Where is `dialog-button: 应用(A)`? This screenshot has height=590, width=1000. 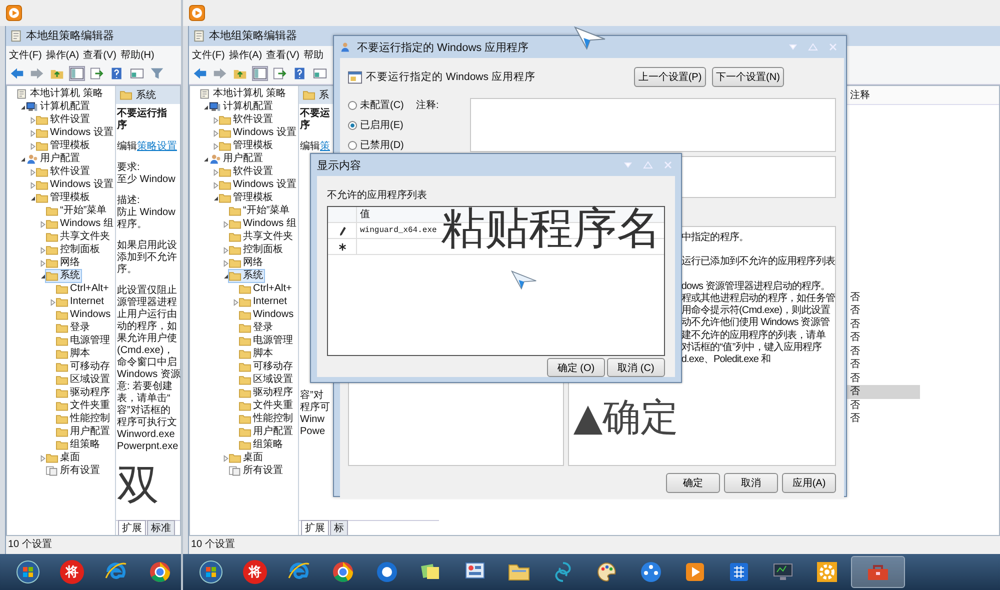
dialog-button: 应用(A) is located at coordinates (809, 483).